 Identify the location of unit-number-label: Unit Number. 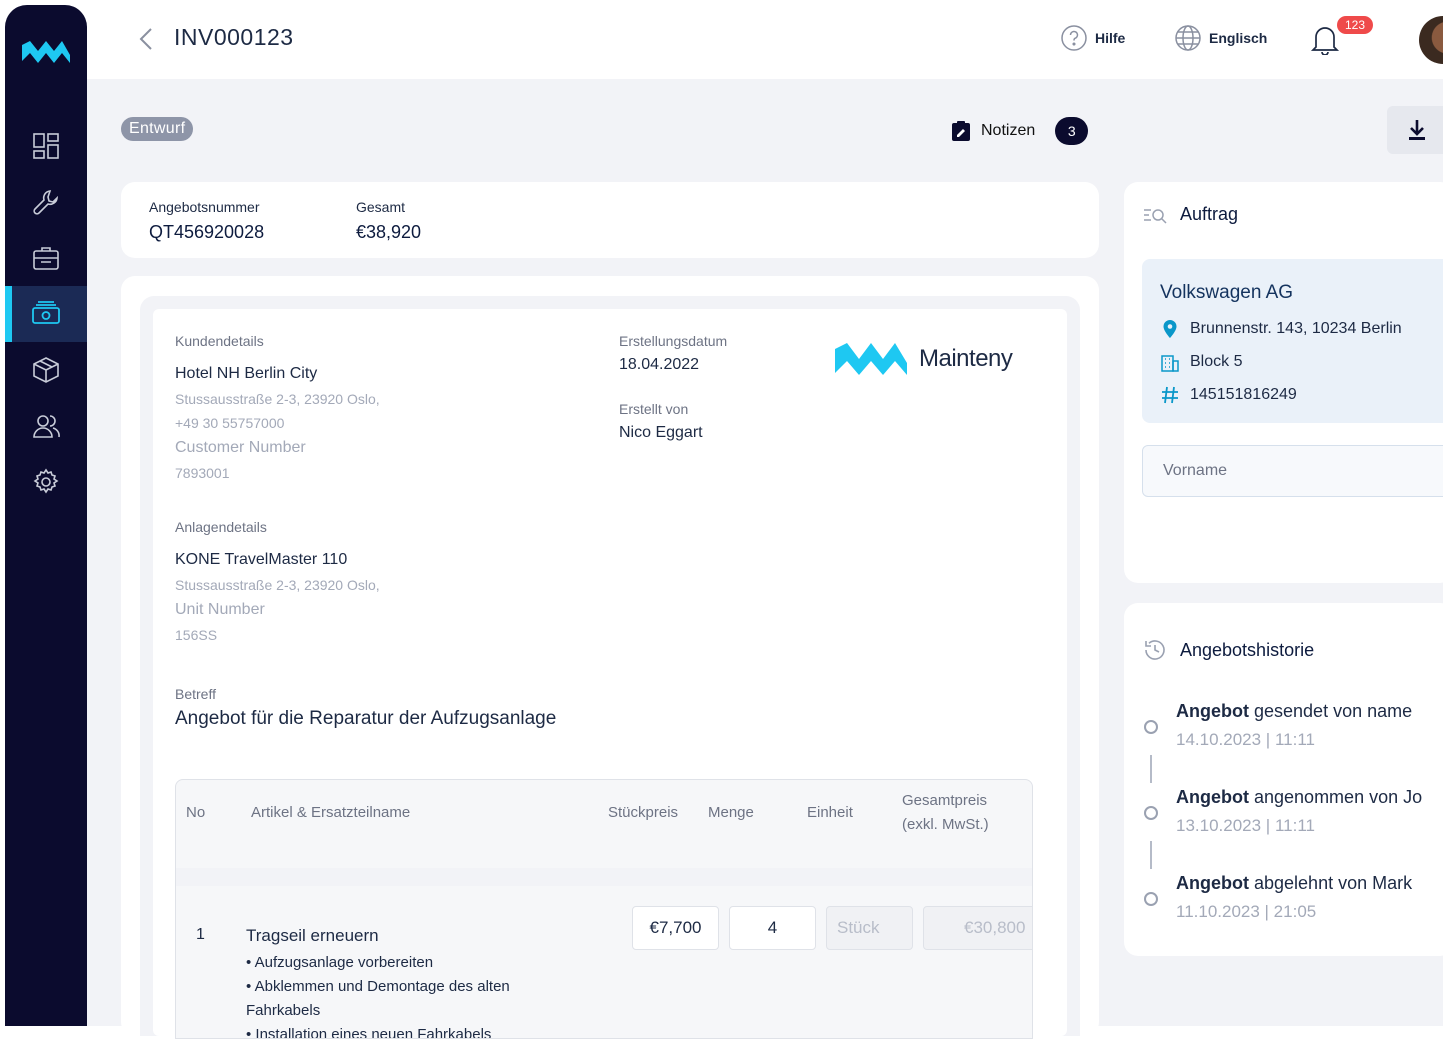
(220, 609).